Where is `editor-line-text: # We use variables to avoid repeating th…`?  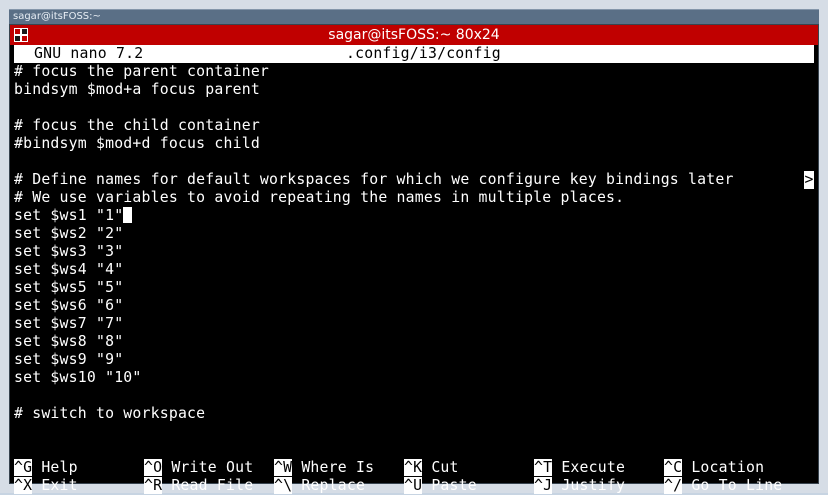
editor-line-text: # We use variables to avoid repeating th… is located at coordinates (319, 197).